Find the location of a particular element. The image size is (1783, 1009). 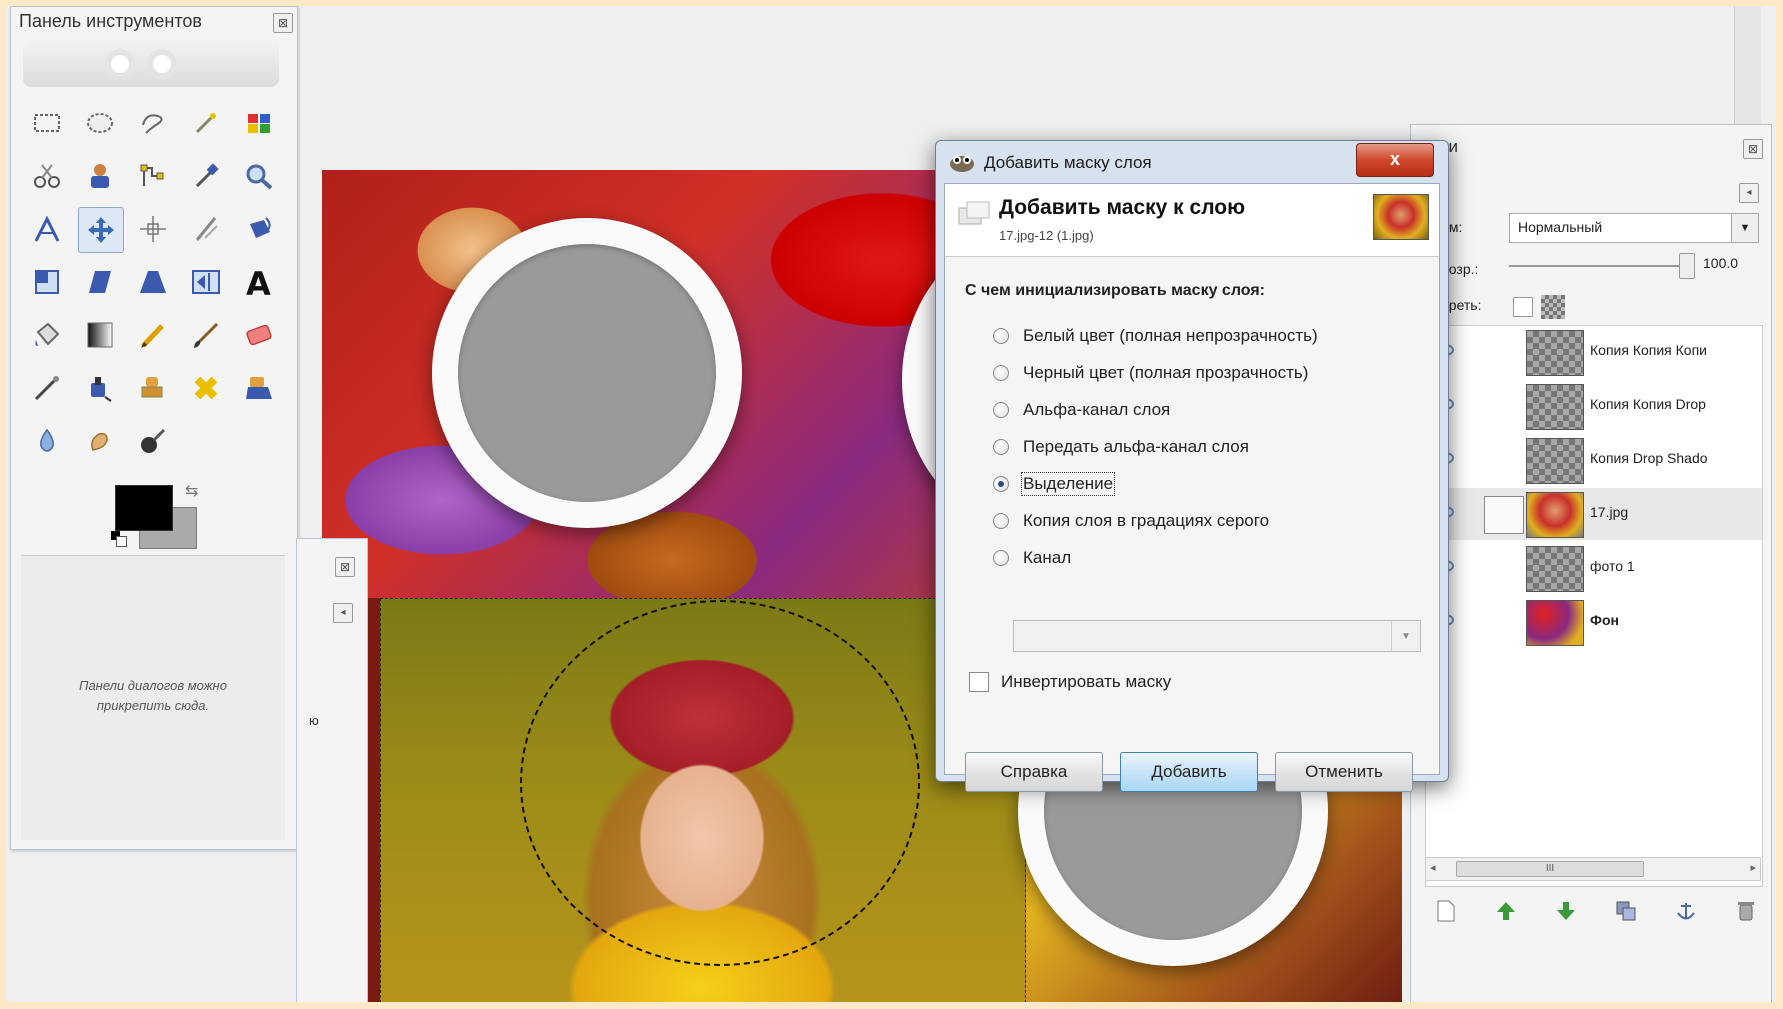

scroll-right-icon: ▸ is located at coordinates (1753, 867).